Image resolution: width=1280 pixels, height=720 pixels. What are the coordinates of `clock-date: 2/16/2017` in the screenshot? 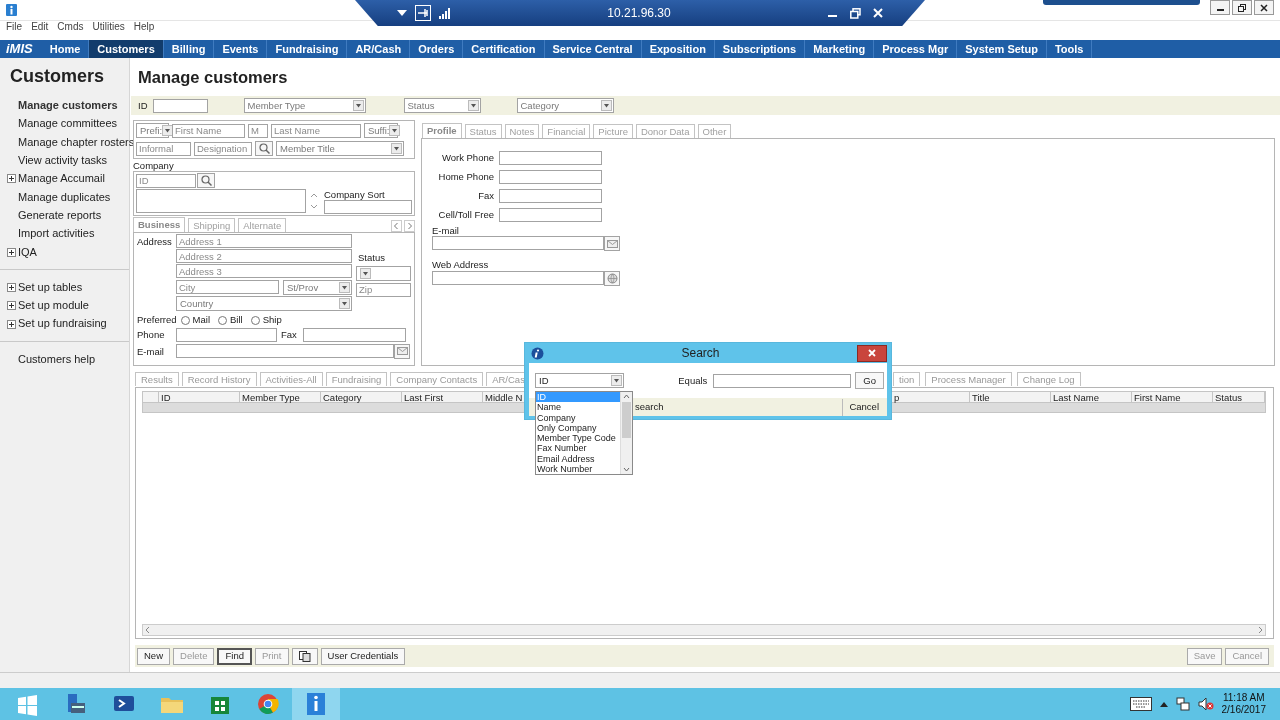 It's located at (1243, 710).